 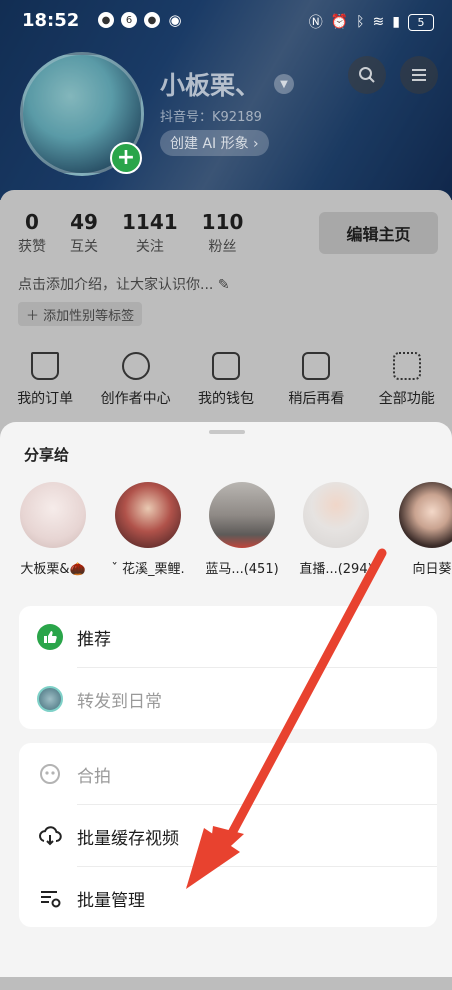 What do you see at coordinates (210, 85) in the screenshot?
I see `username: 小板栗、` at bounding box center [210, 85].